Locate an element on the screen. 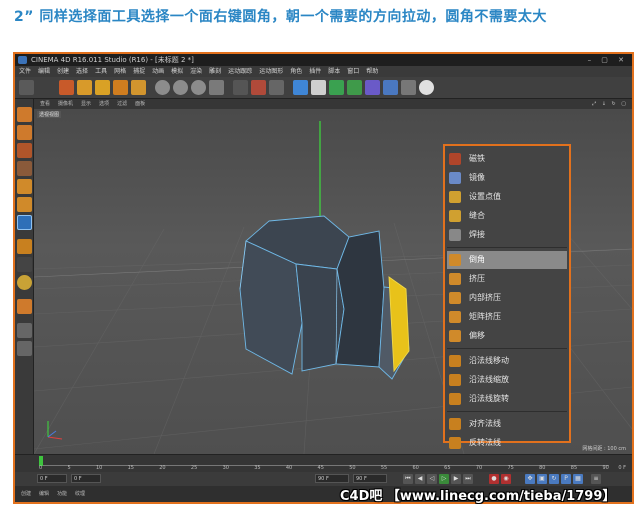 Image resolution: width=640 pixels, height=516 pixels. context-menu-item: 挤压 is located at coordinates (507, 279).